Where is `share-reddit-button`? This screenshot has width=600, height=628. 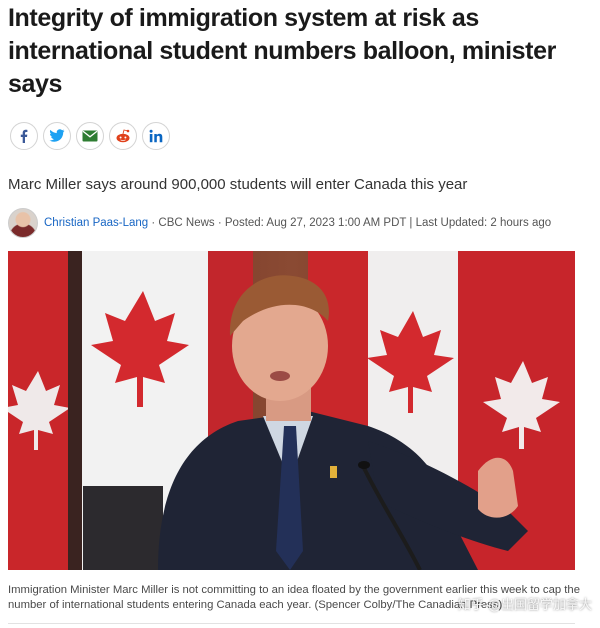 share-reddit-button is located at coordinates (123, 136).